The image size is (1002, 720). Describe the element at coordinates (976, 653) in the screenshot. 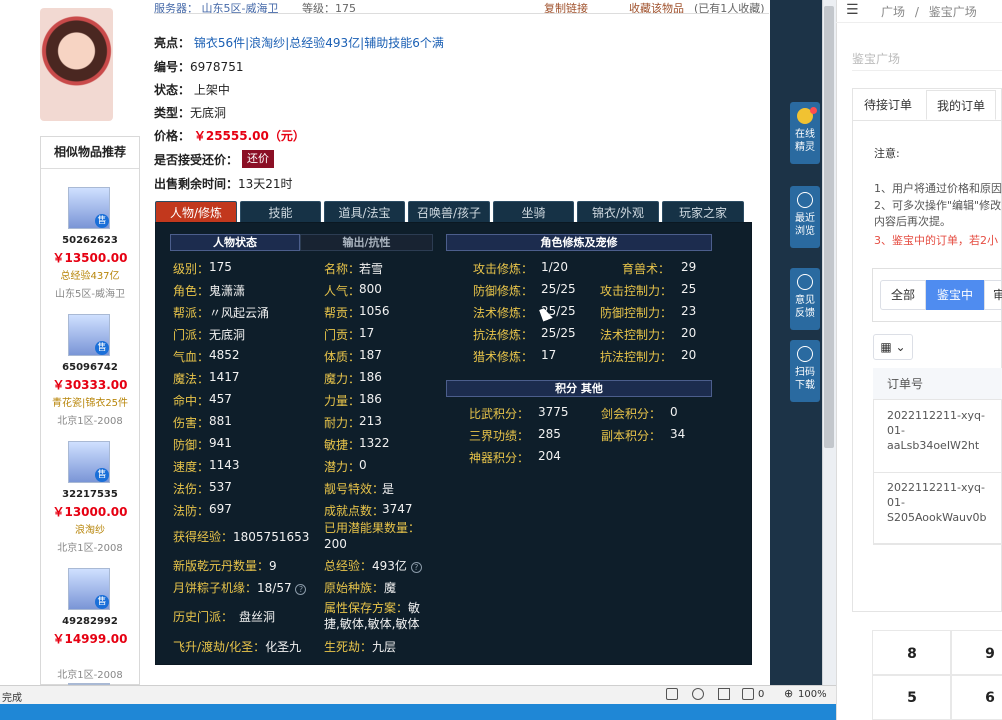

I see `numpad-key-9: 9` at that location.